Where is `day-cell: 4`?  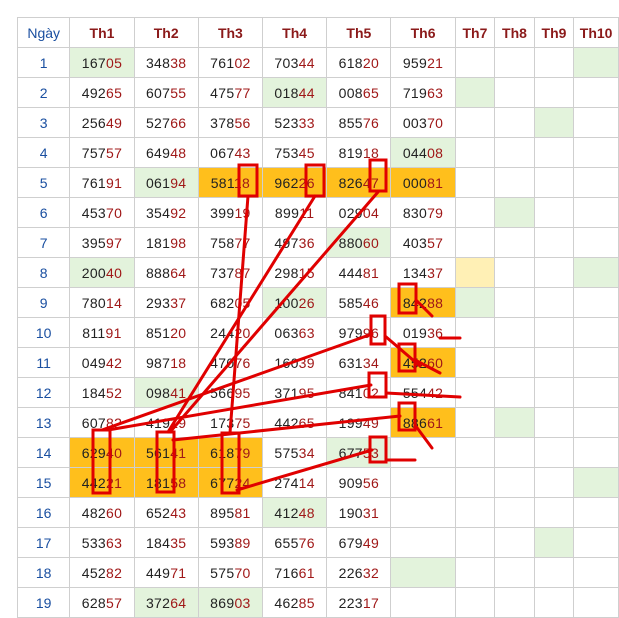 day-cell: 4 is located at coordinates (43, 152).